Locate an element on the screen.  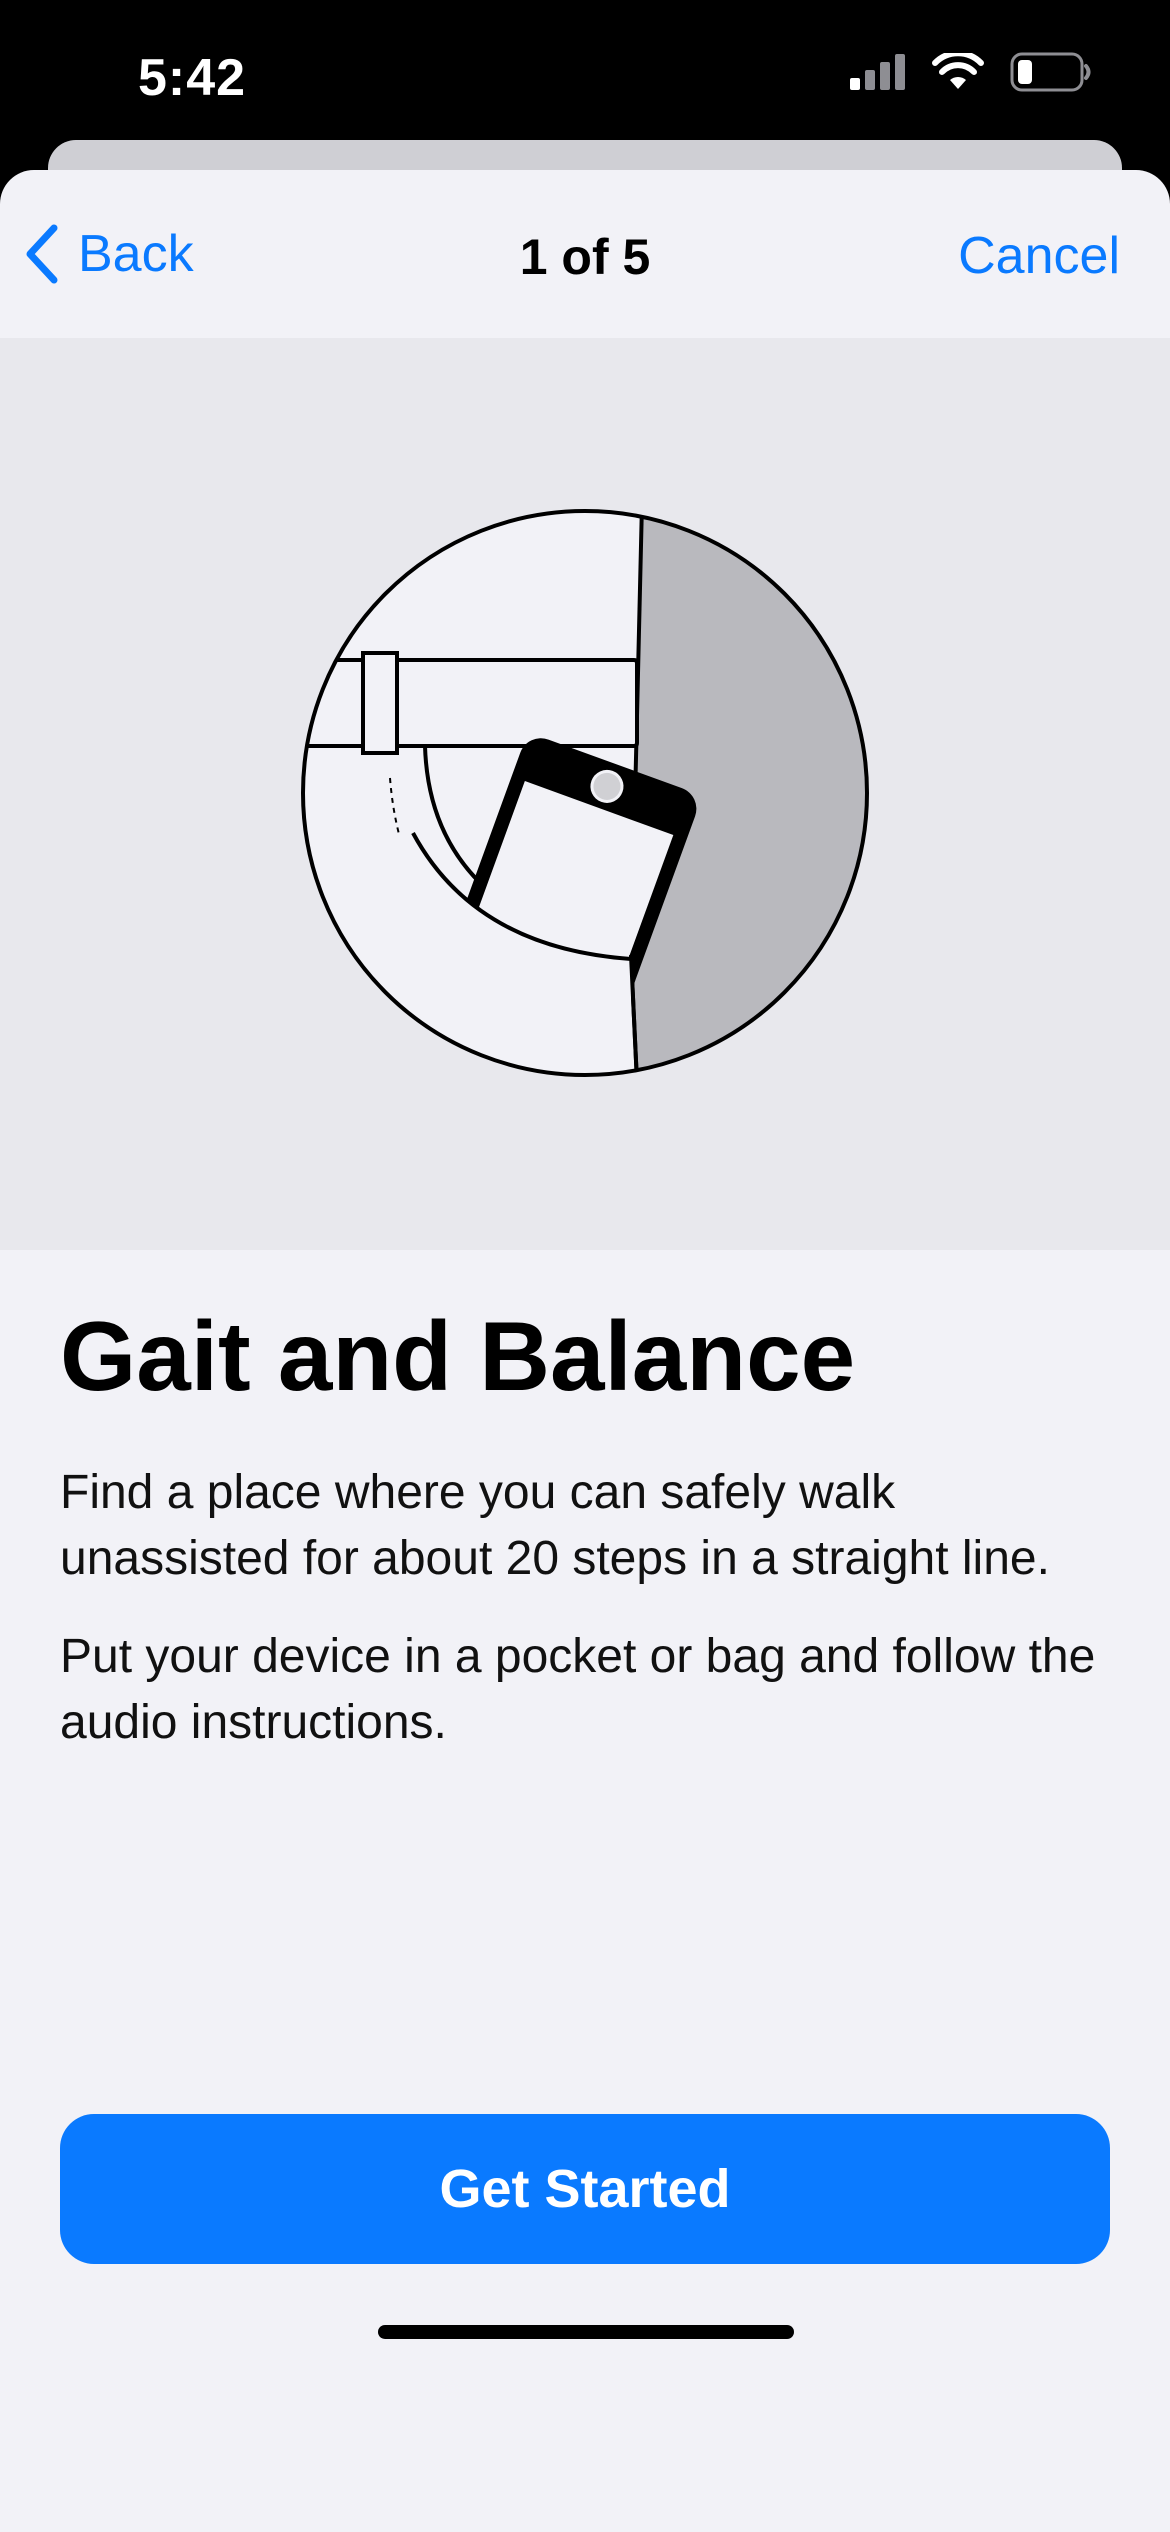
status-icons is located at coordinates (971, 72).